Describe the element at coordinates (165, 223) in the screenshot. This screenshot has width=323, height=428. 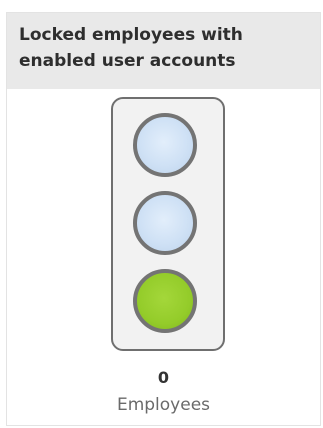
I see `traffic-light-middle-lamp` at that location.